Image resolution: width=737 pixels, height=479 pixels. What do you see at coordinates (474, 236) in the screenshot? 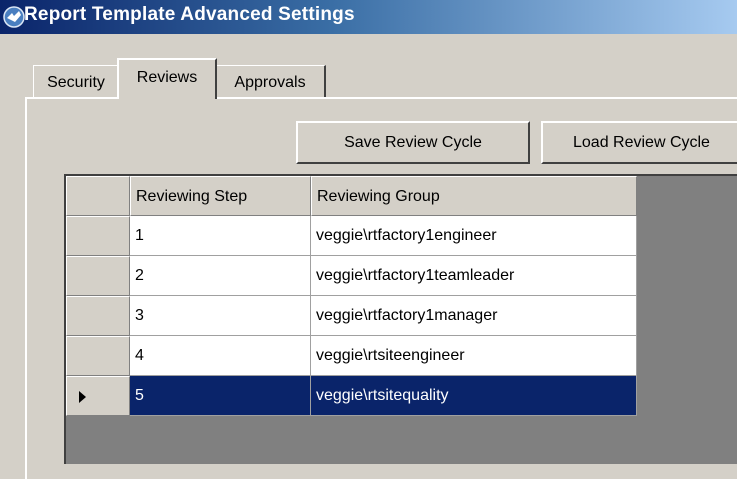
I see `group-cell: veggie\rtfactory1engineer` at bounding box center [474, 236].